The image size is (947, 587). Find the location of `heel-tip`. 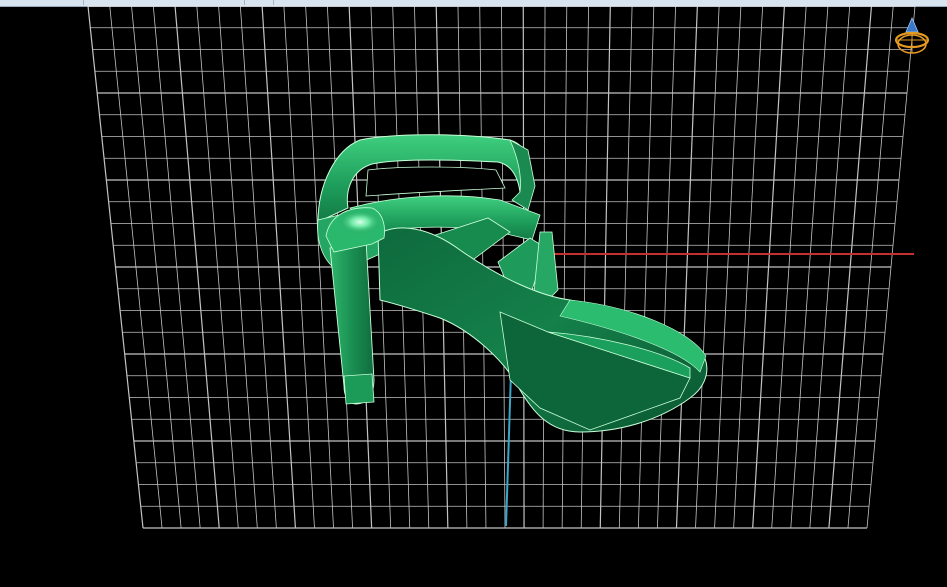

heel-tip is located at coordinates (359, 389).